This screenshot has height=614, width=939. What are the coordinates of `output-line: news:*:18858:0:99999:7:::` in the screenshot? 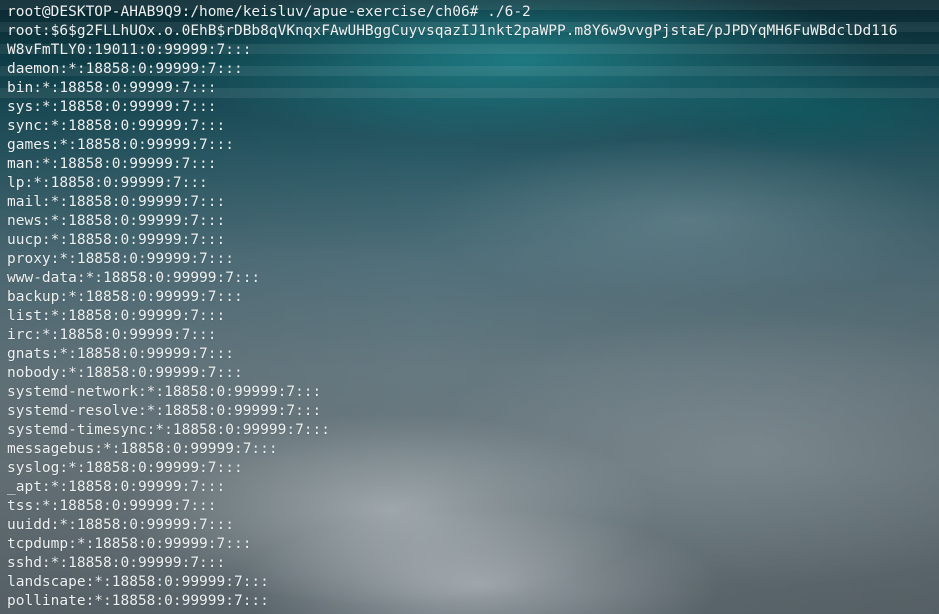 It's located at (116, 221).